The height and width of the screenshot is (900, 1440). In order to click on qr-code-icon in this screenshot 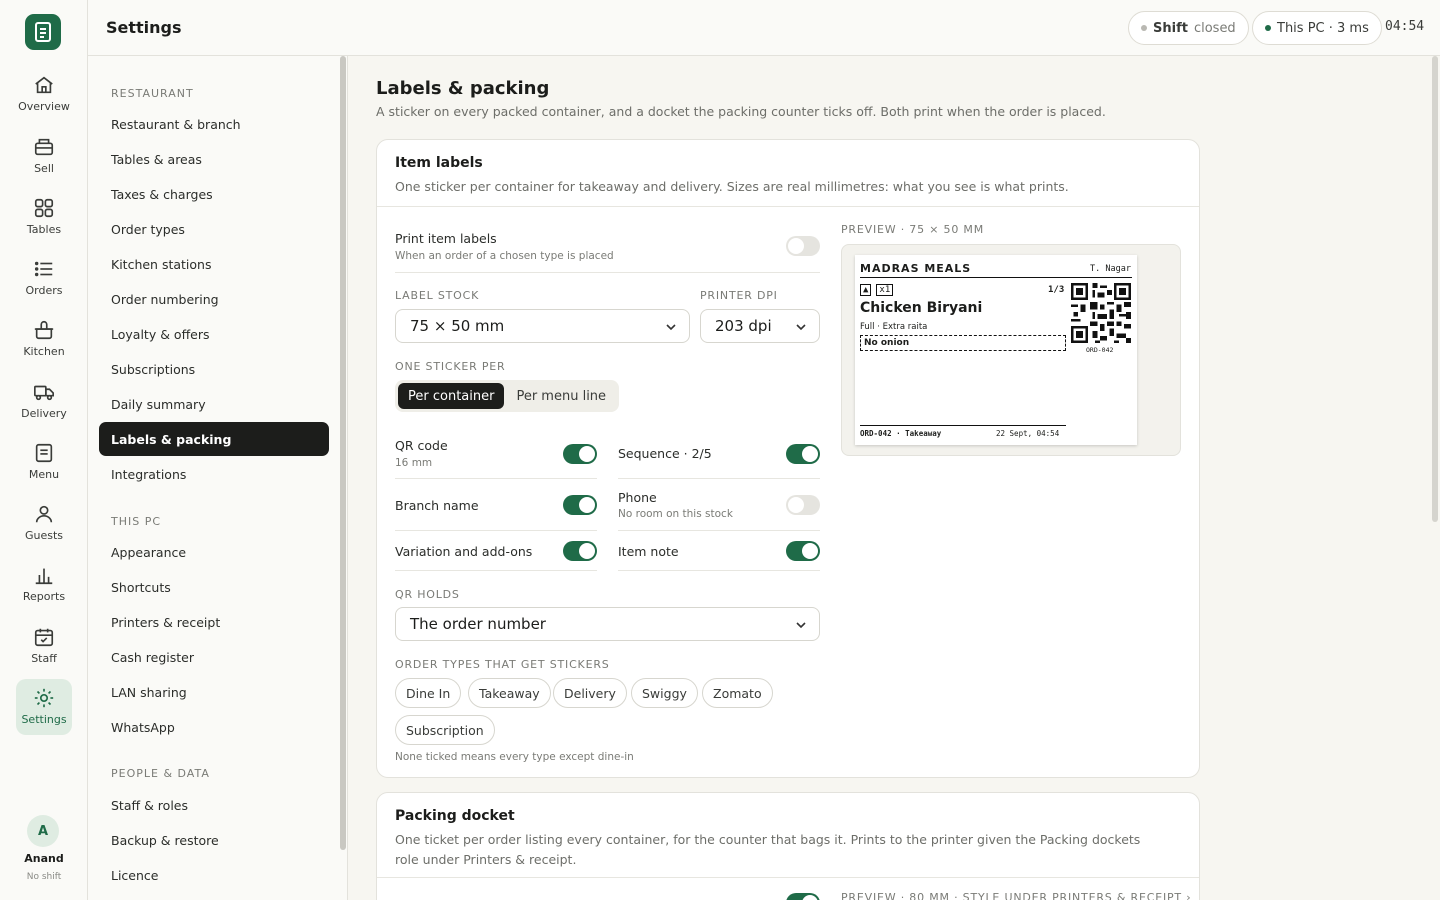, I will do `click(1101, 313)`.